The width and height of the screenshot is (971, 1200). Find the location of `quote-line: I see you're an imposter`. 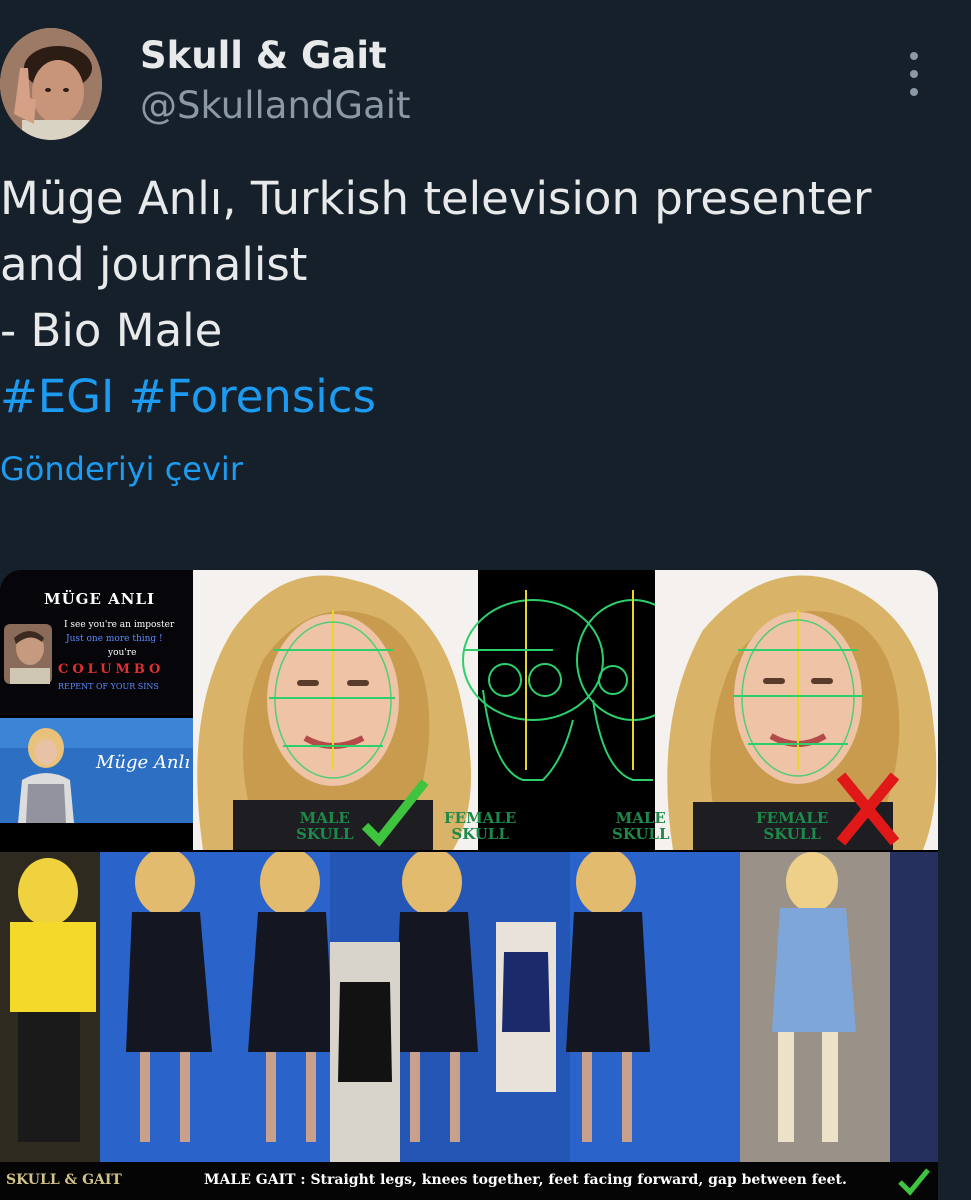

quote-line: I see you're an imposter is located at coordinates (119, 625).